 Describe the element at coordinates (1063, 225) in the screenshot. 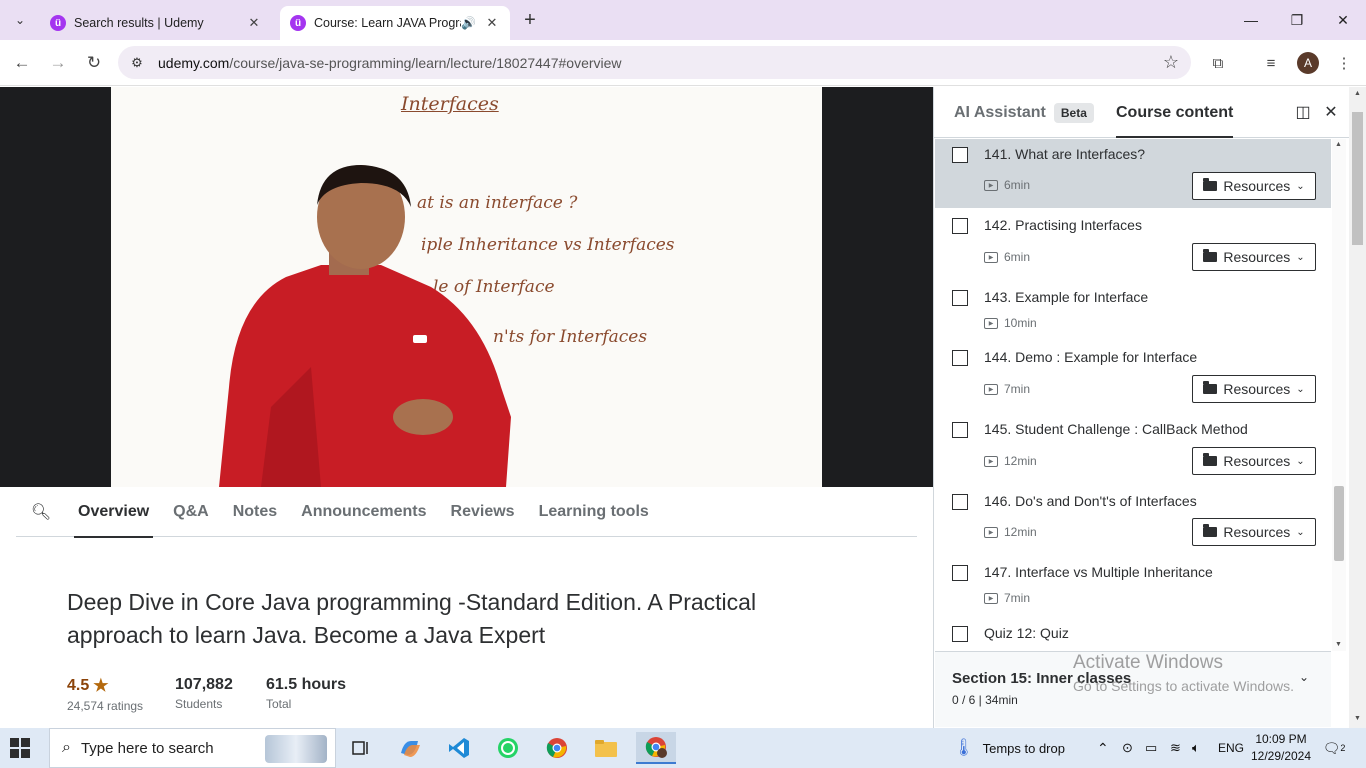

I see `lecture-title: 142. Practising Interfaces` at that location.